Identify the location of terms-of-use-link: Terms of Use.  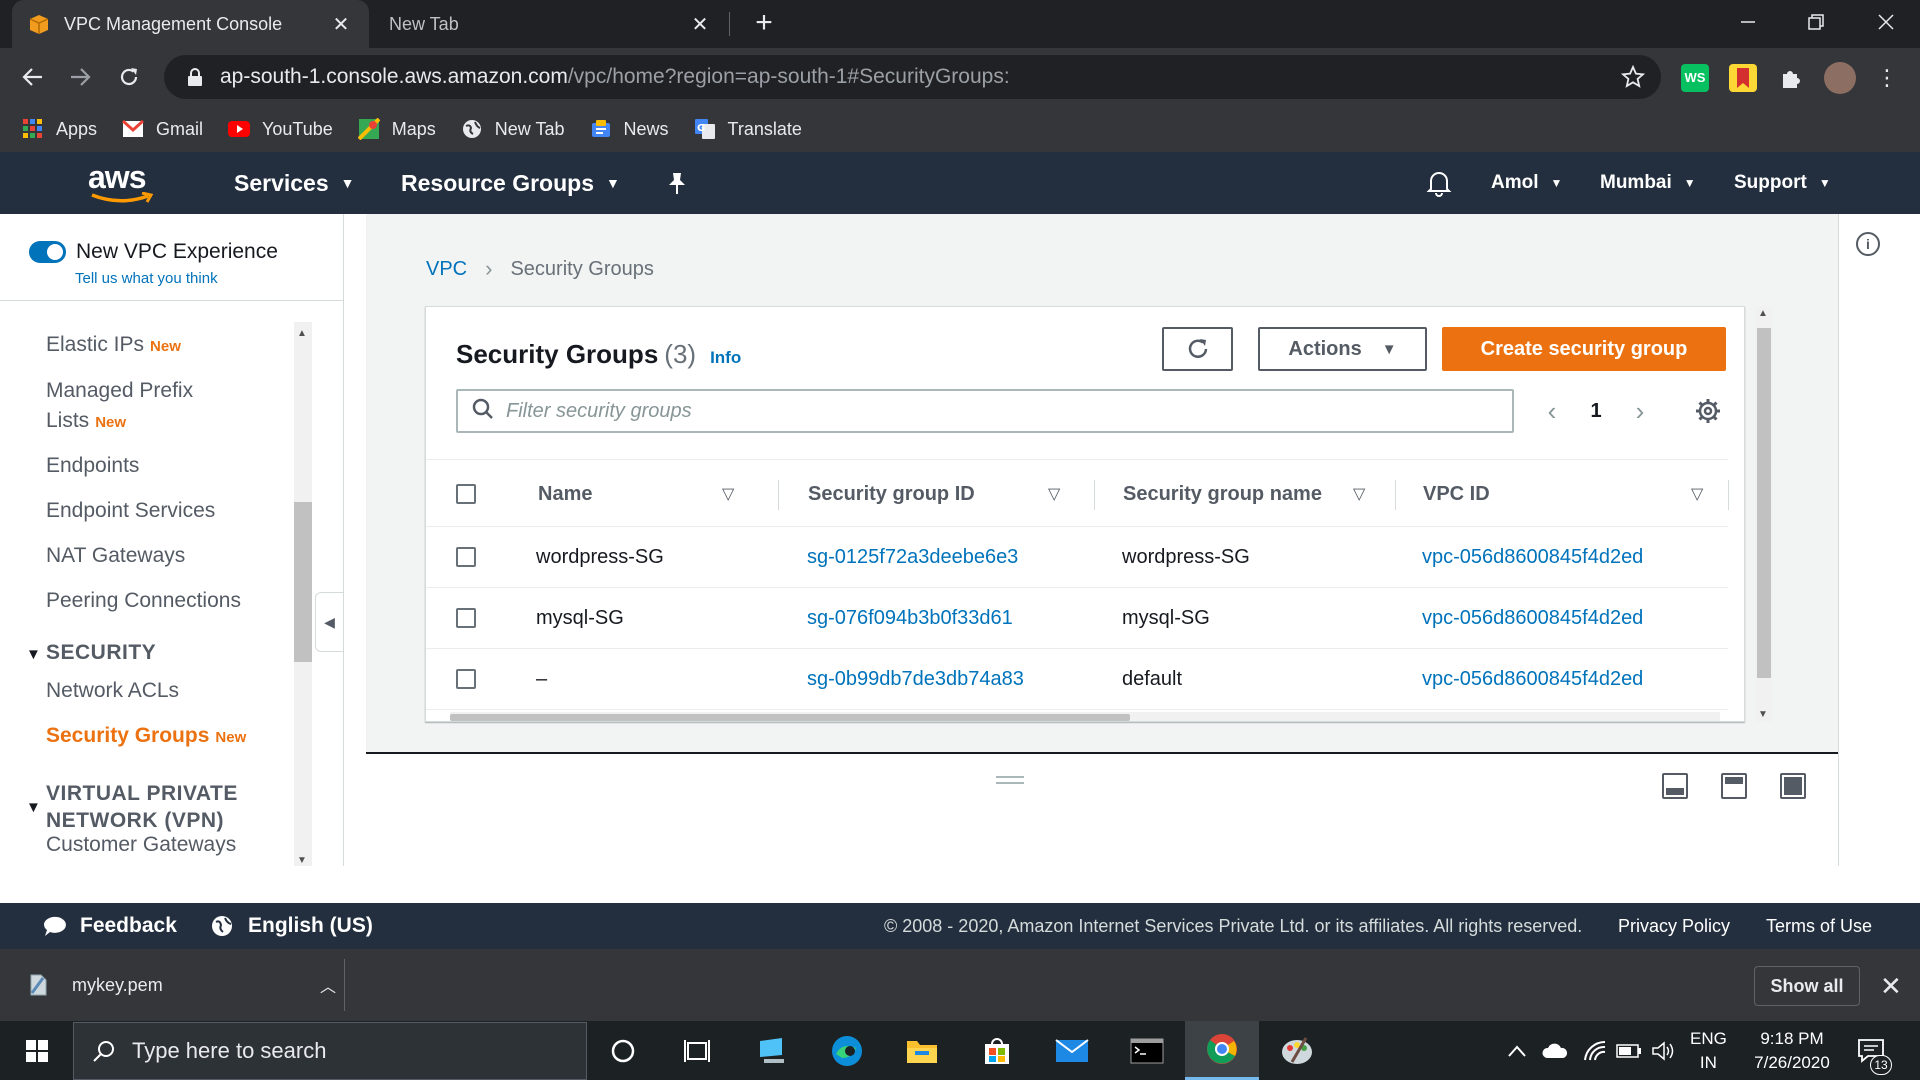
(1819, 926).